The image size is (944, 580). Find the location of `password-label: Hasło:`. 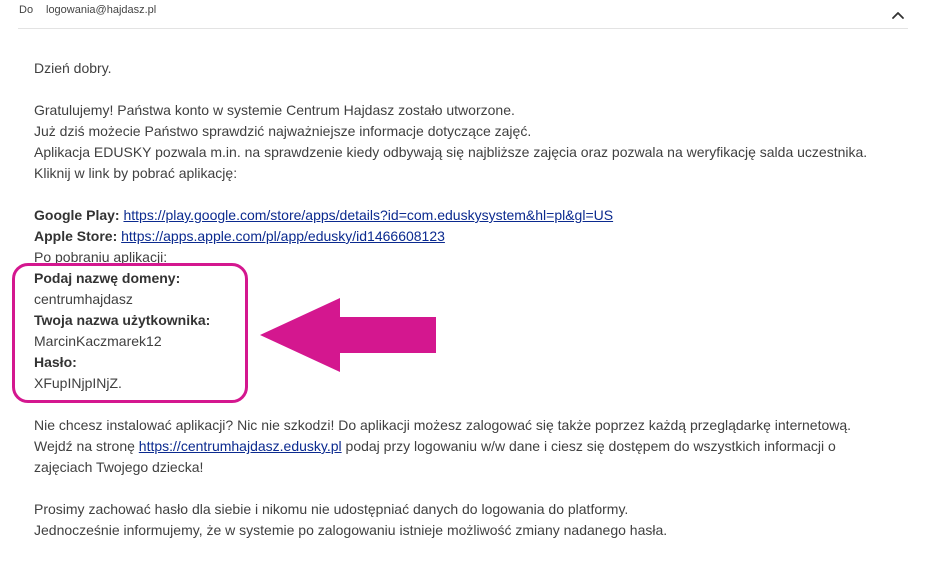

password-label: Hasło: is located at coordinates (55, 362).